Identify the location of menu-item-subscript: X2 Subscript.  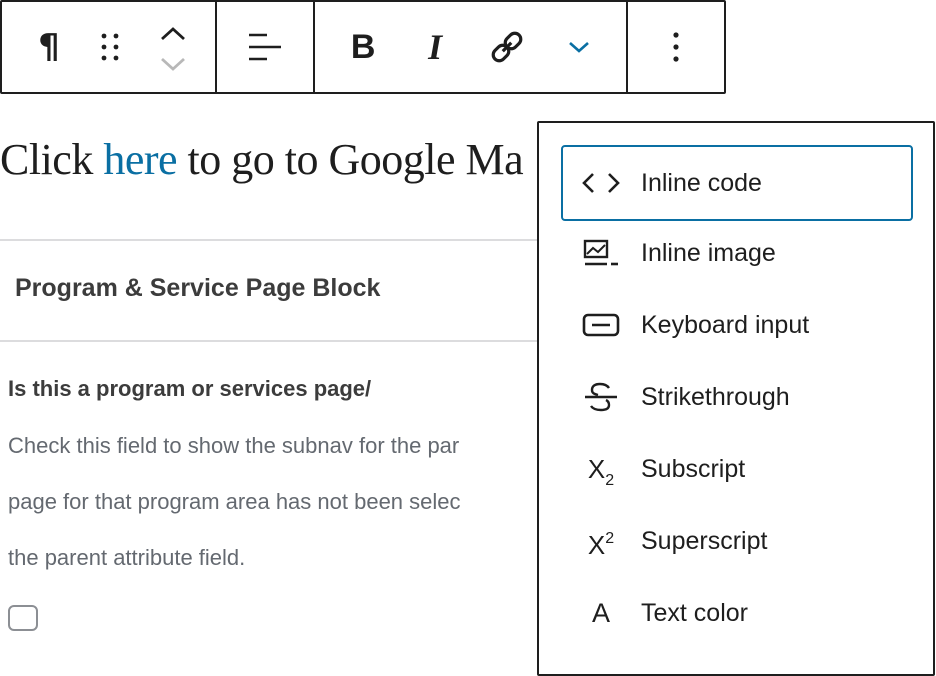
(737, 469).